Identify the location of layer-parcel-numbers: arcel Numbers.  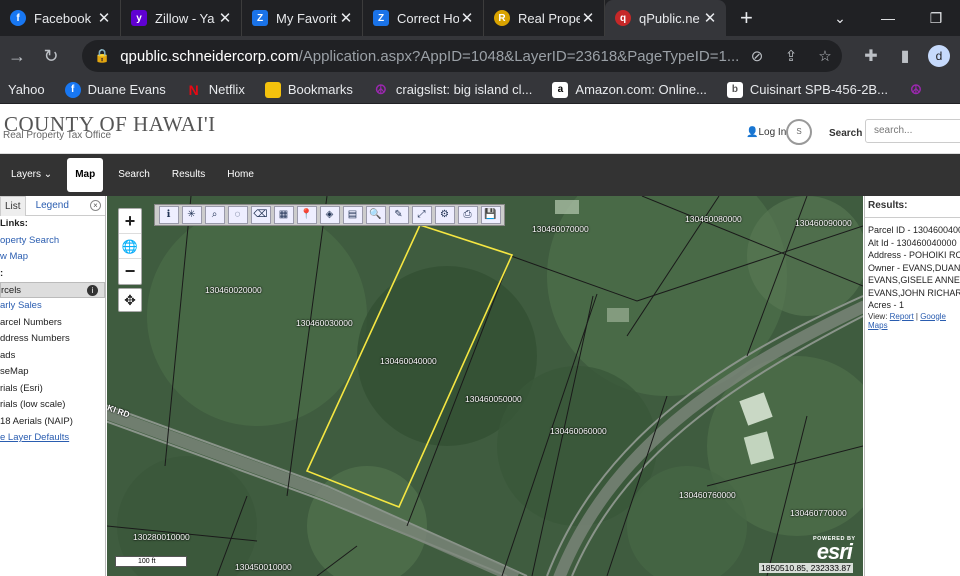
(52, 323).